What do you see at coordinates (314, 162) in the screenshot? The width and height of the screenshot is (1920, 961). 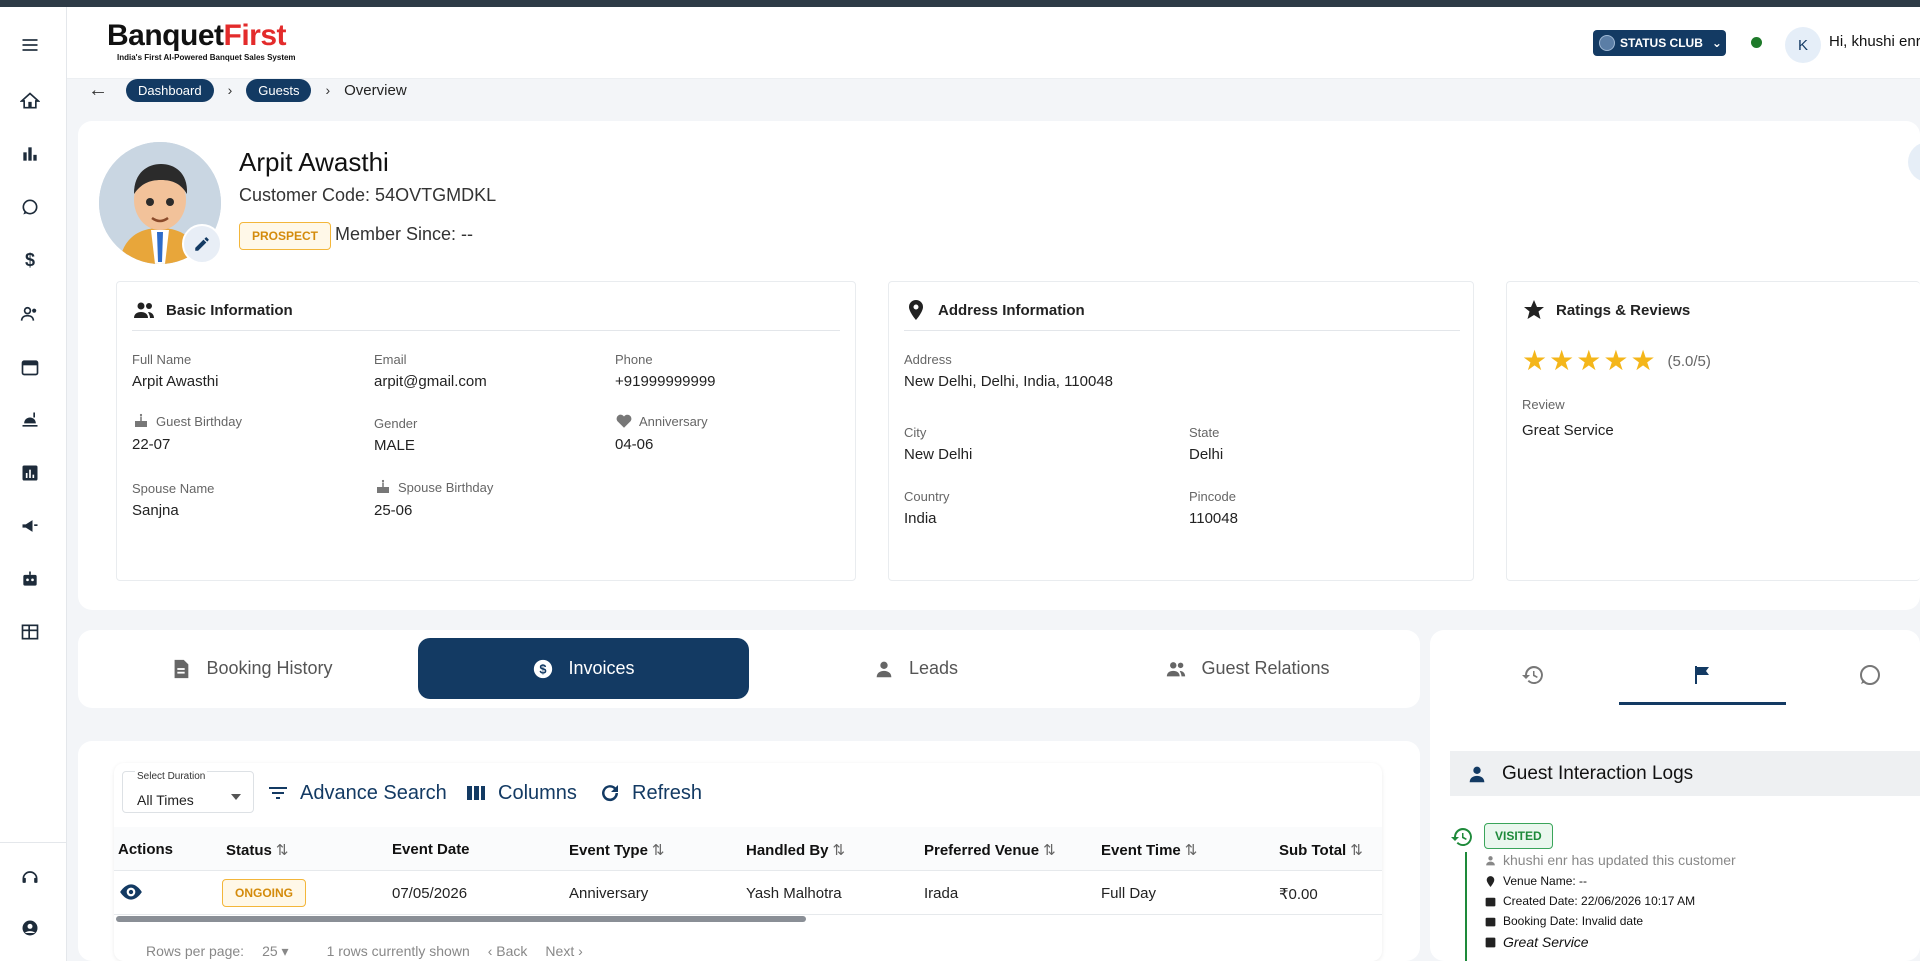 I see `guest-name: Arpit Awasthi` at bounding box center [314, 162].